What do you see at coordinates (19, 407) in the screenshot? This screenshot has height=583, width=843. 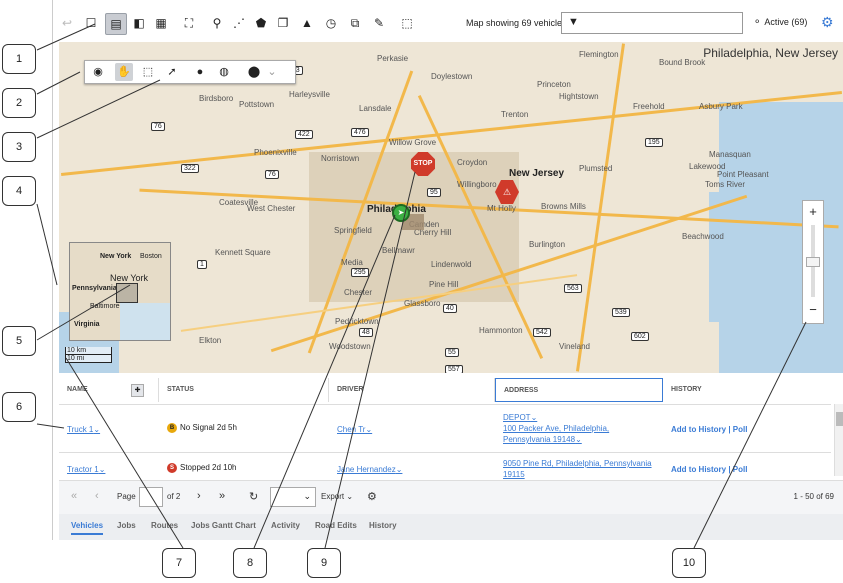 I see `callout-6: 6` at bounding box center [19, 407].